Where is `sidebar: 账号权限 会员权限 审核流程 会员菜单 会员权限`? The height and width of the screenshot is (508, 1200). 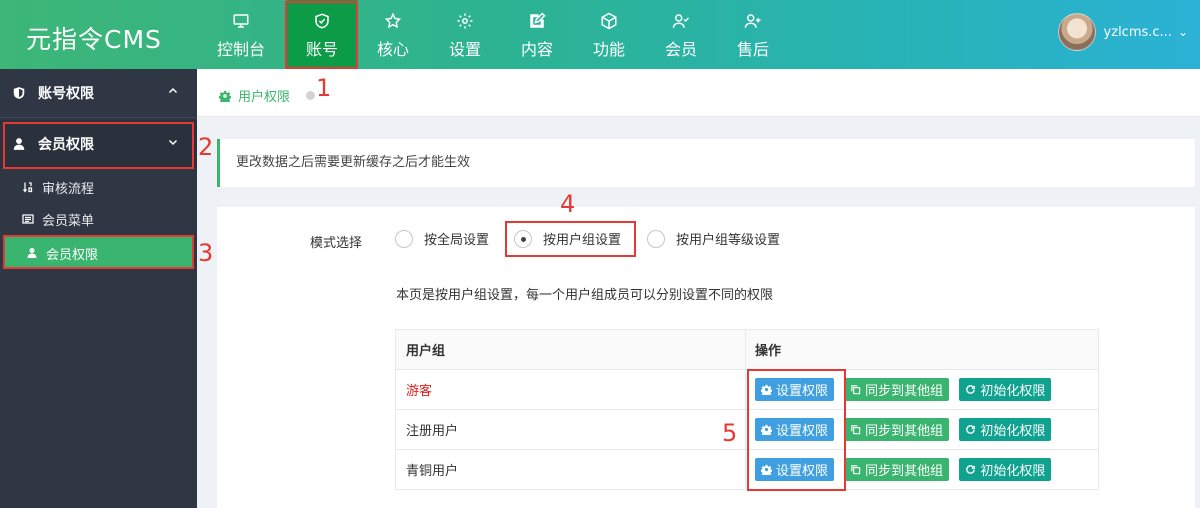 sidebar: 账号权限 会员权限 审核流程 会员菜单 会员权限 is located at coordinates (98, 288).